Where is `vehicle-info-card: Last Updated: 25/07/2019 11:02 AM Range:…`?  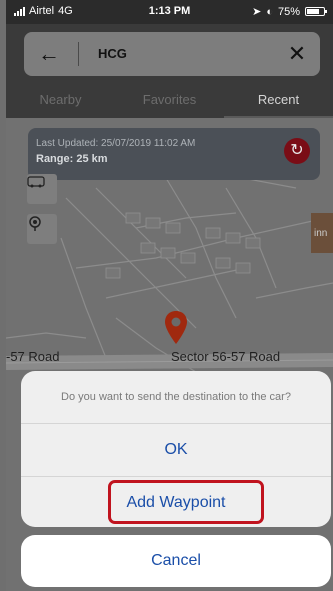 vehicle-info-card: Last Updated: 25/07/2019 11:02 AM Range:… is located at coordinates (174, 154).